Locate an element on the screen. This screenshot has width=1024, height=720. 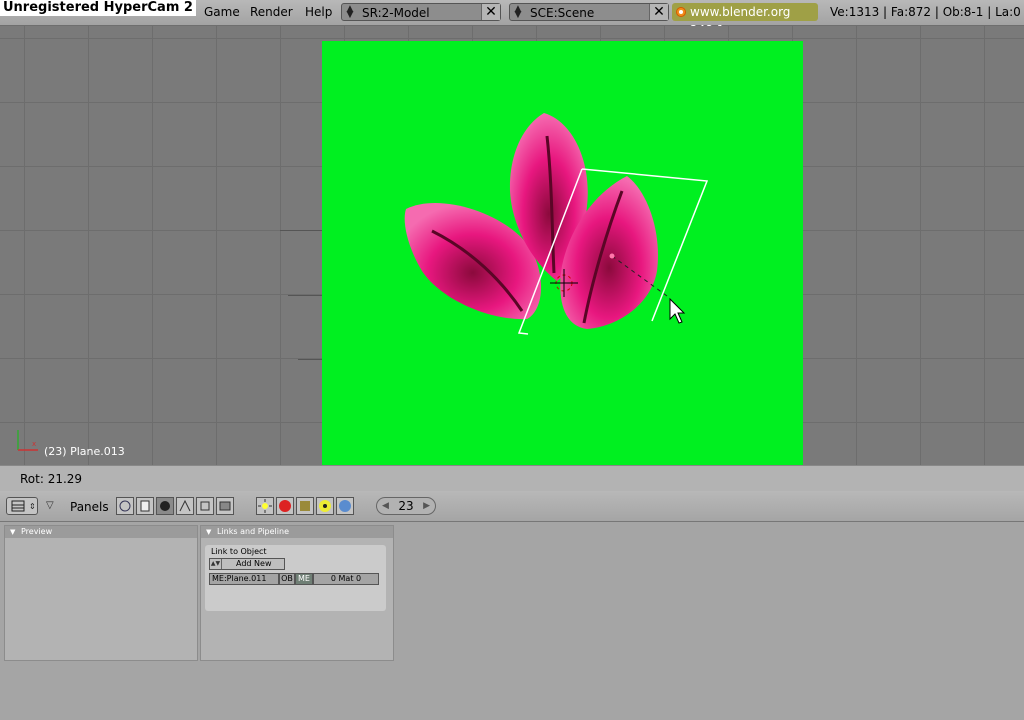
add-new-label: Add New is located at coordinates (253, 564).